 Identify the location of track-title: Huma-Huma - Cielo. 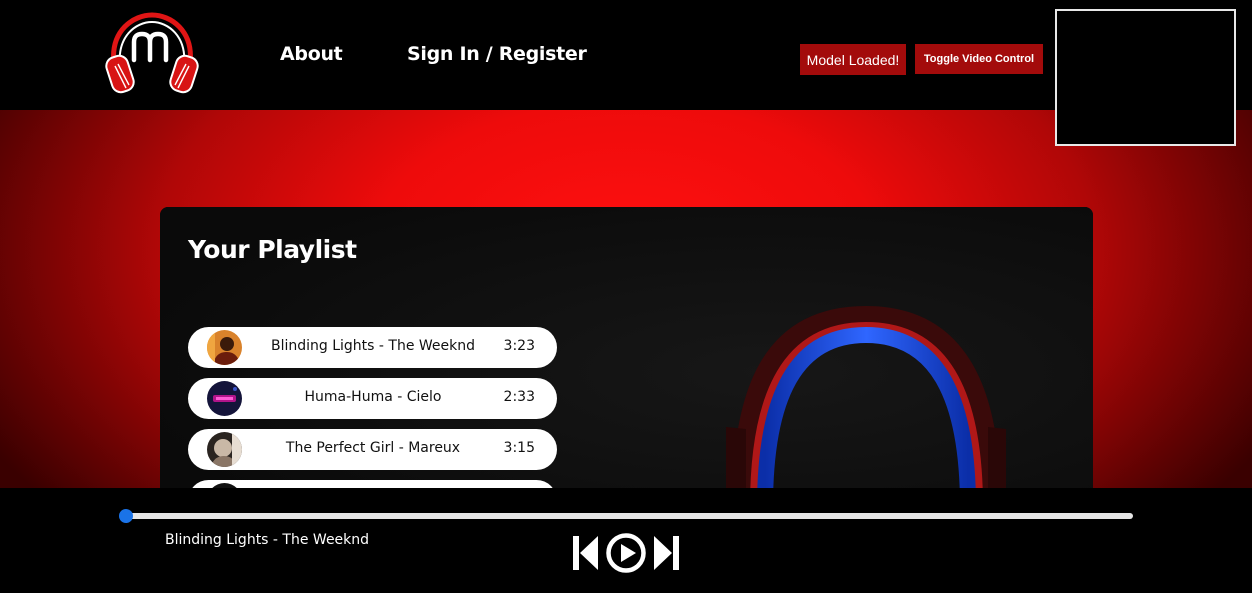
(373, 397).